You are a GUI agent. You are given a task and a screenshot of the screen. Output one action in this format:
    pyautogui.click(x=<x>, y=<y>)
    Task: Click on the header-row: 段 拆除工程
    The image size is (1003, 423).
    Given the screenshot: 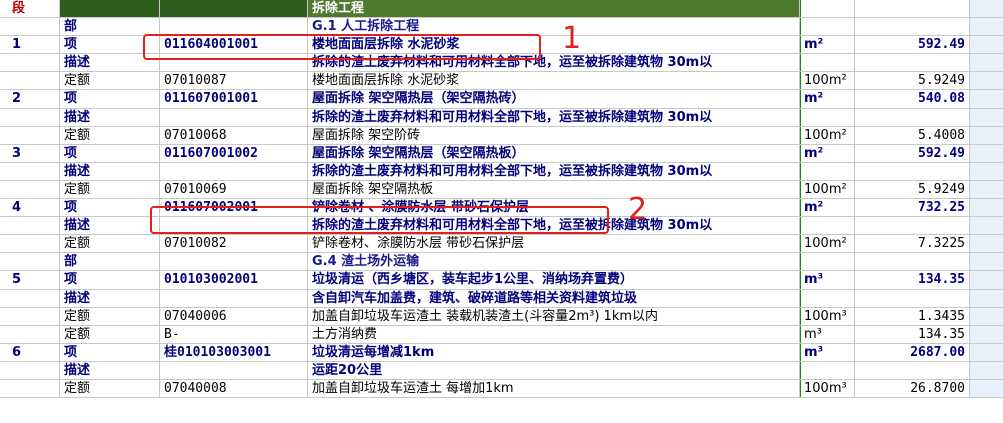 What is the action you would take?
    pyautogui.click(x=501, y=9)
    